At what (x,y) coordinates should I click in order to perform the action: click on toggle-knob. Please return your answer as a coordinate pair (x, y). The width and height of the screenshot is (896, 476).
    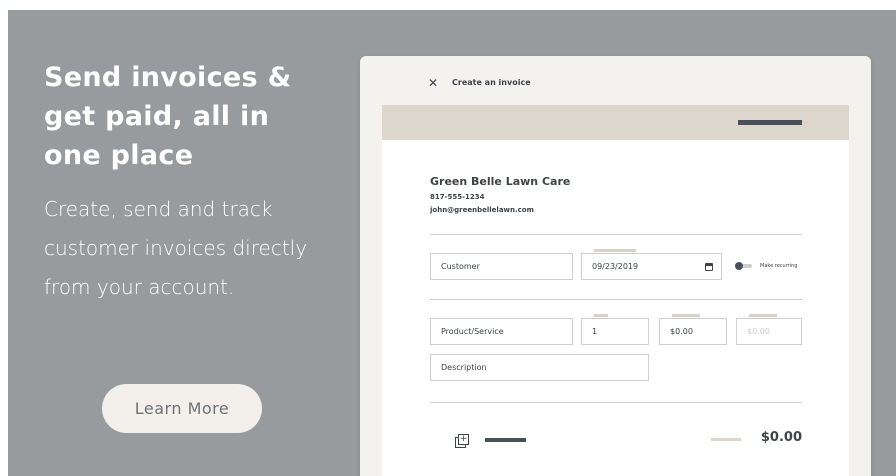
    Looking at the image, I should click on (739, 266).